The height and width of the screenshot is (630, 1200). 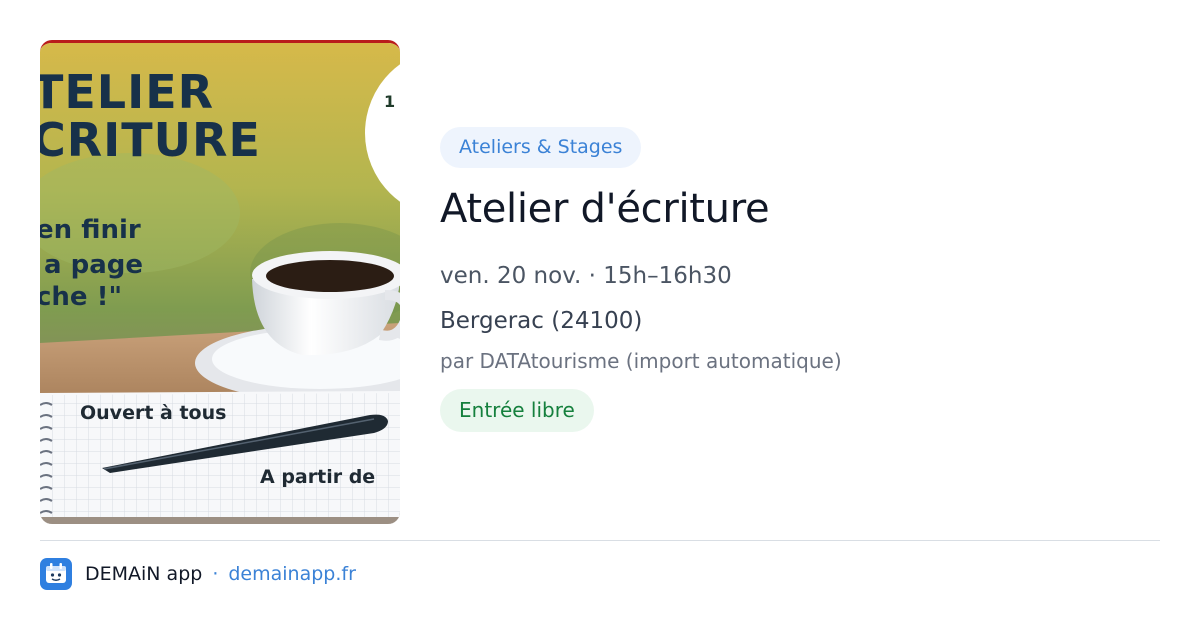 What do you see at coordinates (541, 321) in the screenshot?
I see `event-location: Bergerac (24100)` at bounding box center [541, 321].